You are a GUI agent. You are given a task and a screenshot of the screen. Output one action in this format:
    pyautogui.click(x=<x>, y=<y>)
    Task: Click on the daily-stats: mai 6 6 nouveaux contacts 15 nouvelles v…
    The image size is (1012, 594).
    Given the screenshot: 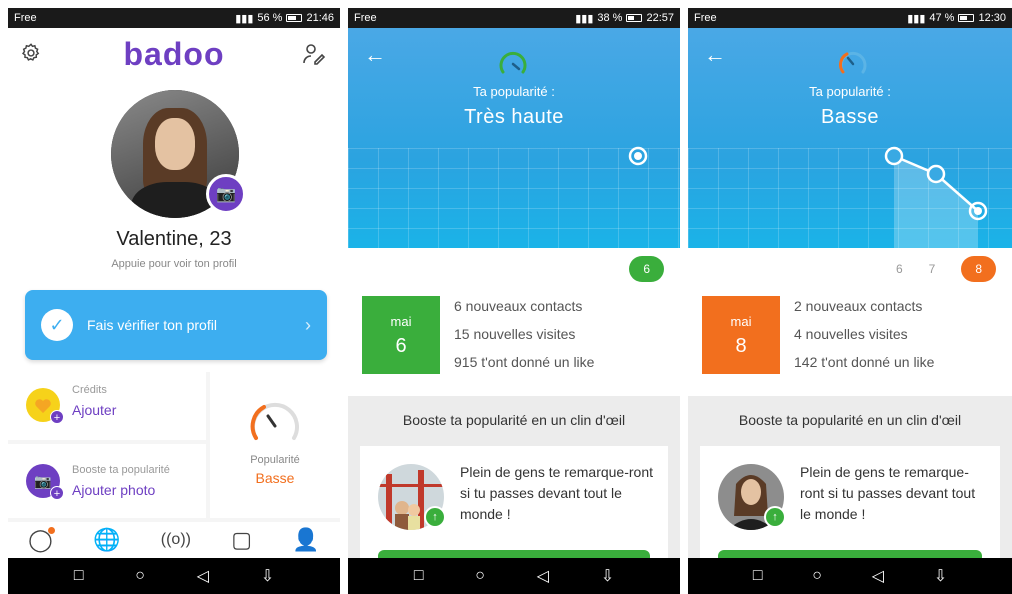 What is the action you would take?
    pyautogui.click(x=521, y=336)
    